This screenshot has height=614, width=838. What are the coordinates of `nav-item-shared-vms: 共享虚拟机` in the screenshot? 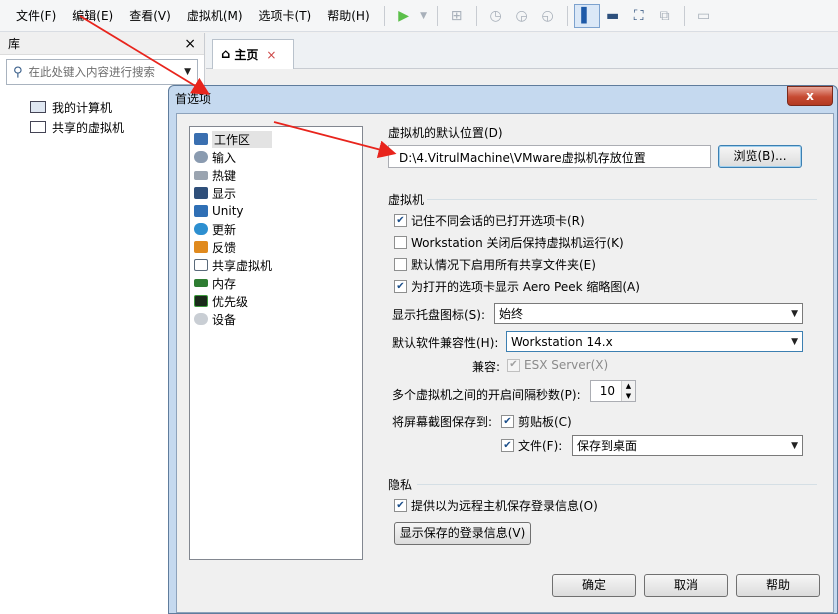 It's located at (276, 265).